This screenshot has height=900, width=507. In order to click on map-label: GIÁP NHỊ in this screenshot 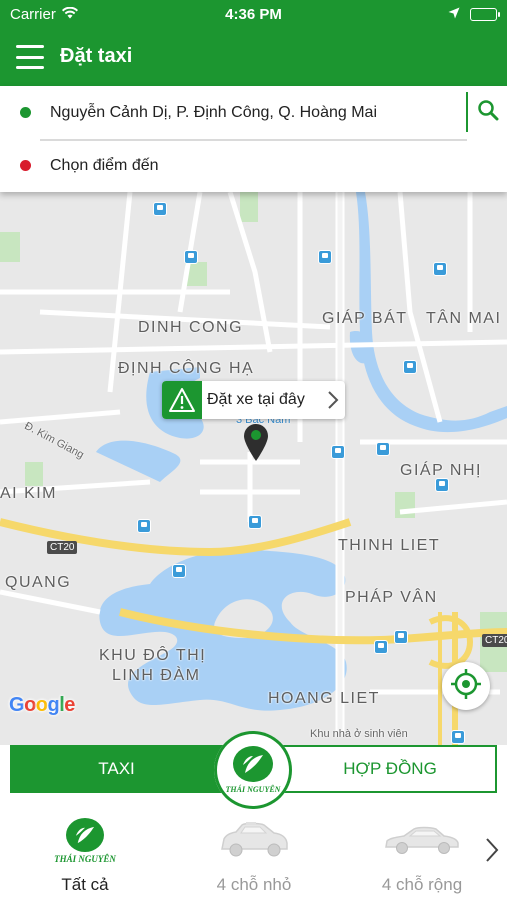, I will do `click(441, 470)`.